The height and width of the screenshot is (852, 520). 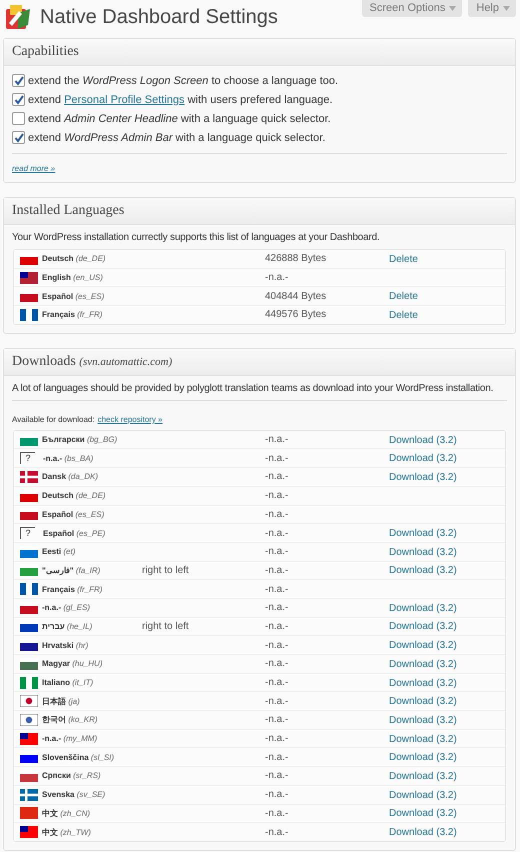 What do you see at coordinates (259, 211) in the screenshot?
I see `panel-title: Installed Languages` at bounding box center [259, 211].